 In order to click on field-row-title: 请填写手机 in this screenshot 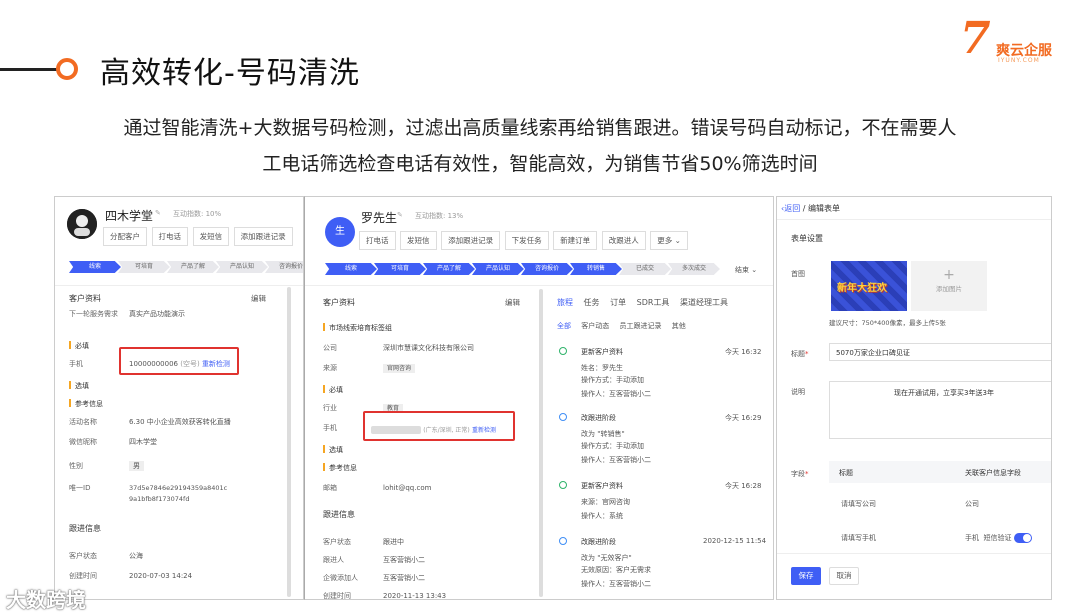, I will do `click(858, 538)`.